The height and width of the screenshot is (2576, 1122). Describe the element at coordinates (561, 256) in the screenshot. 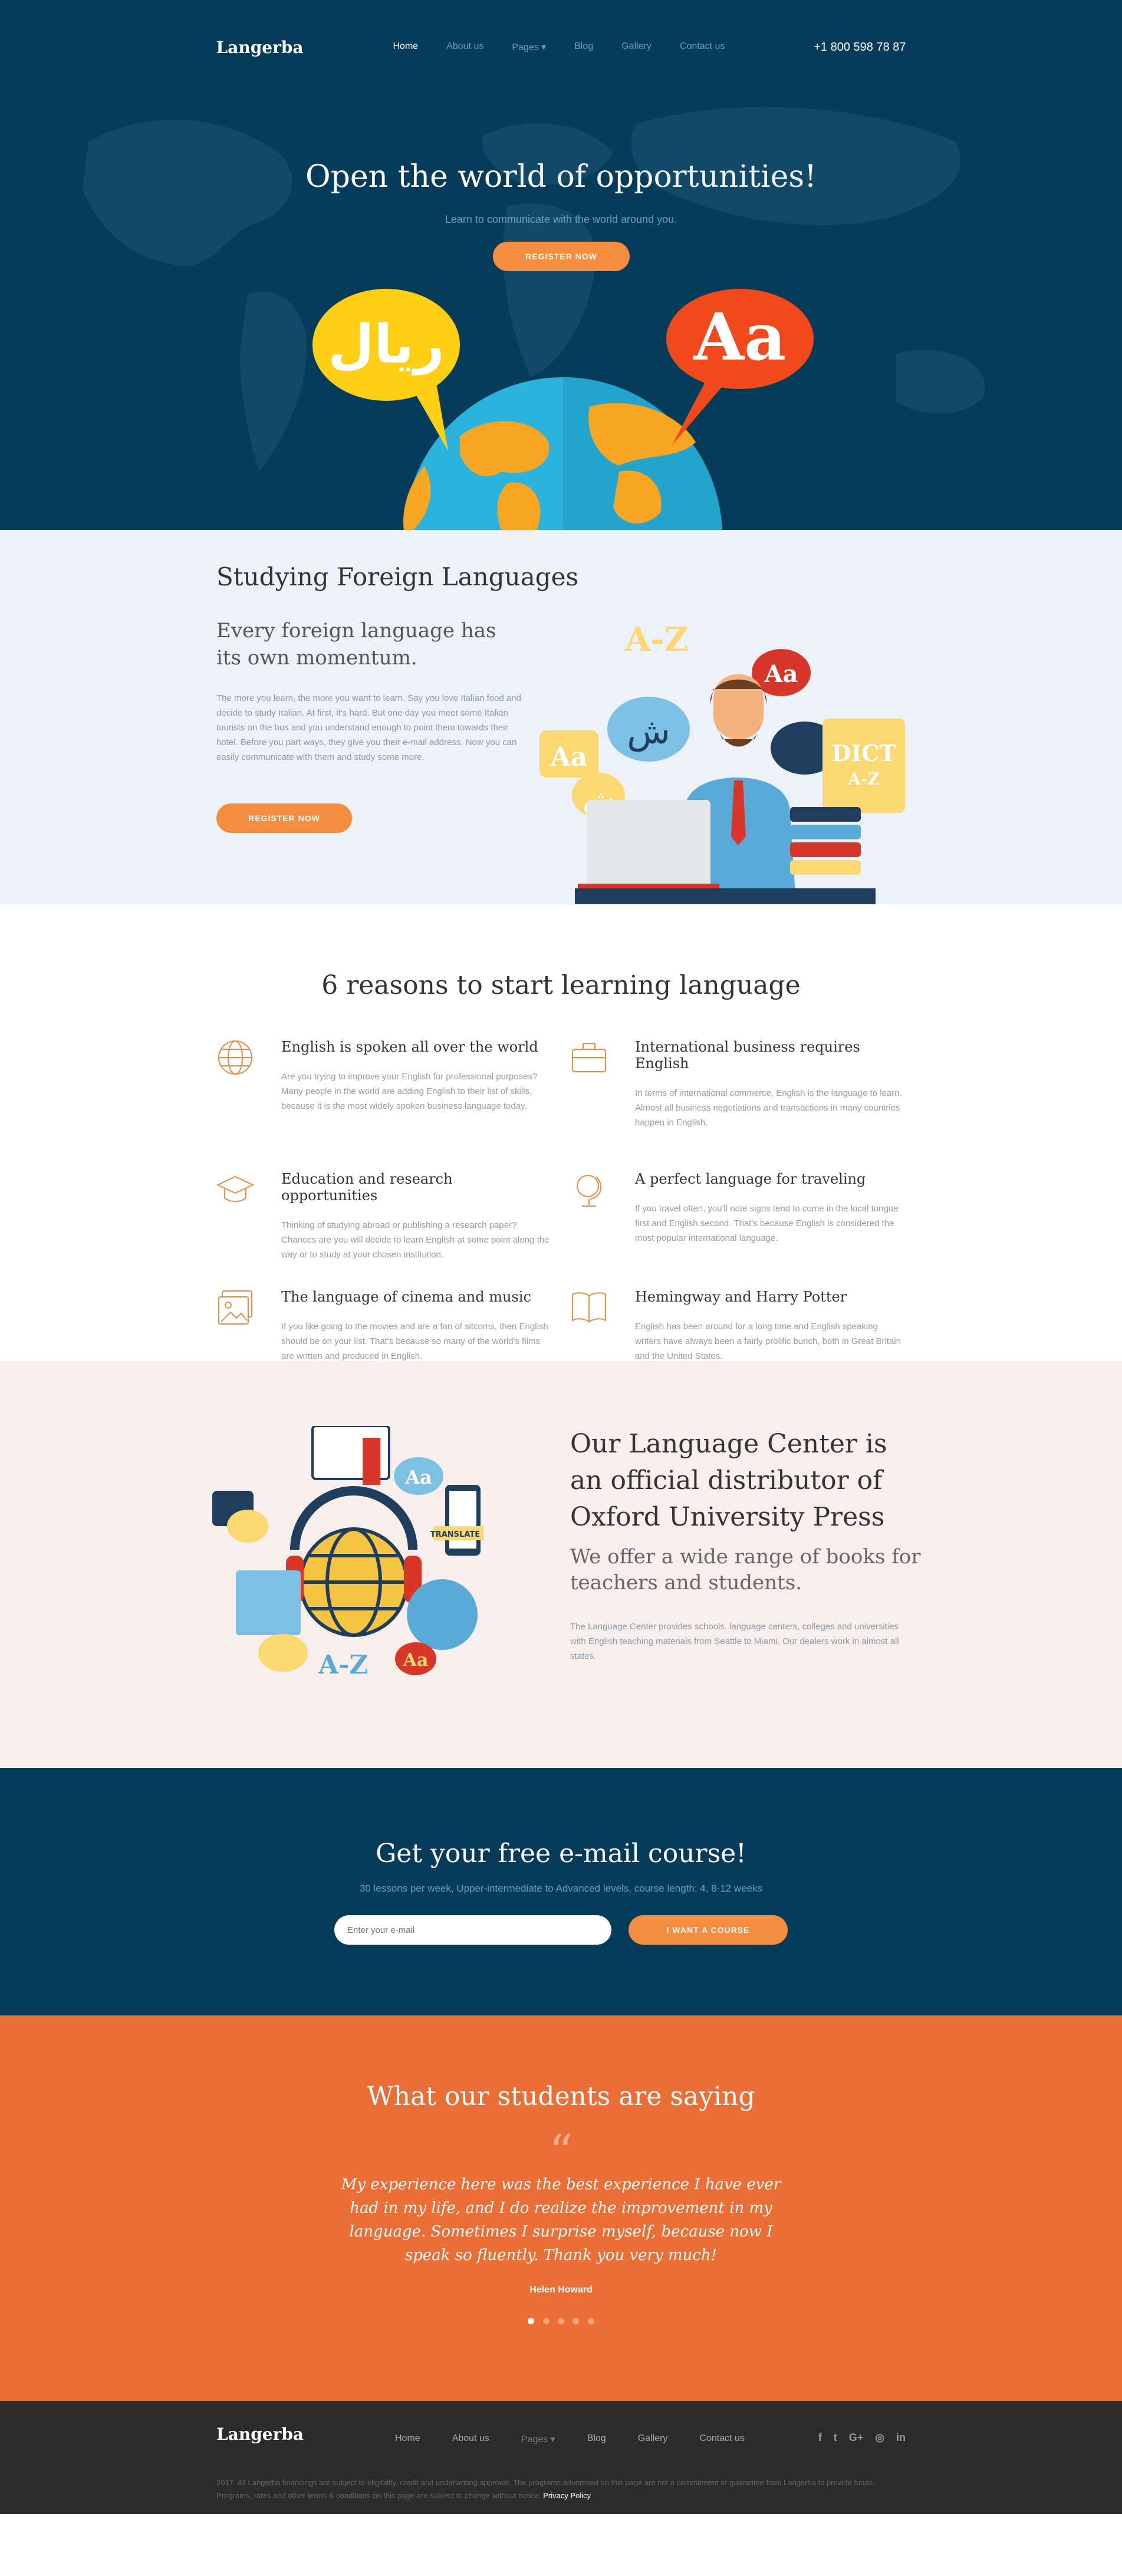

I see `hero-register-button: Register now` at that location.